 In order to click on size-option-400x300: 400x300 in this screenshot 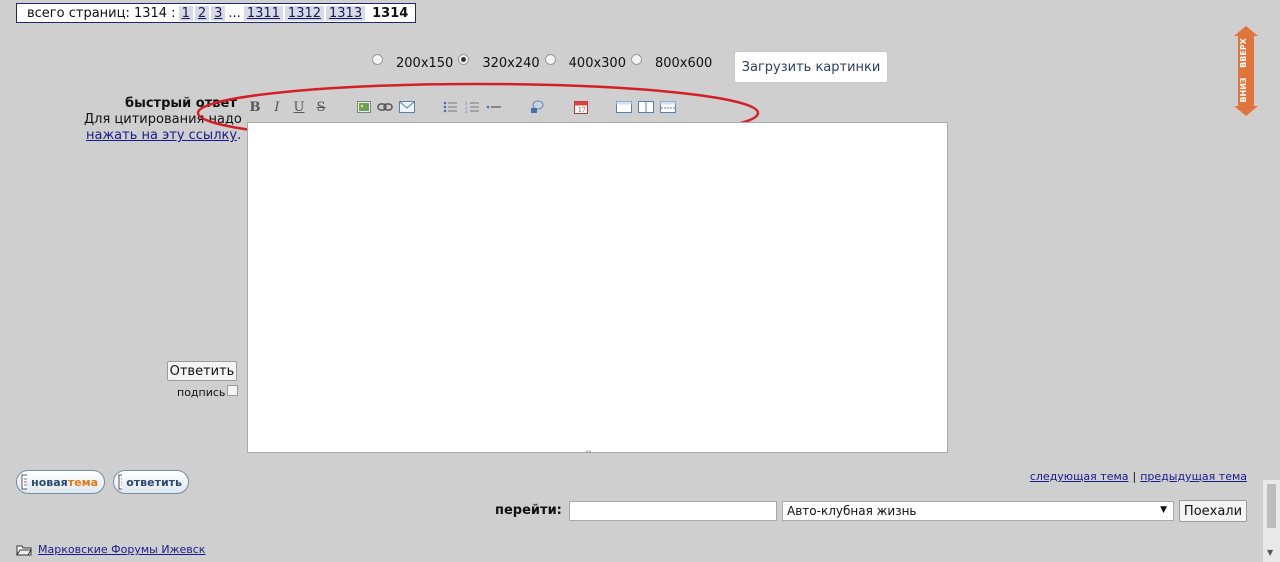, I will do `click(585, 62)`.